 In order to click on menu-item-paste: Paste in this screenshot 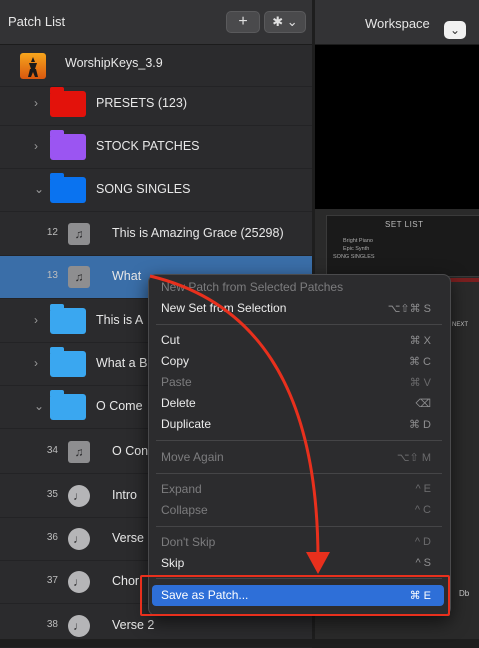, I will do `click(176, 382)`.